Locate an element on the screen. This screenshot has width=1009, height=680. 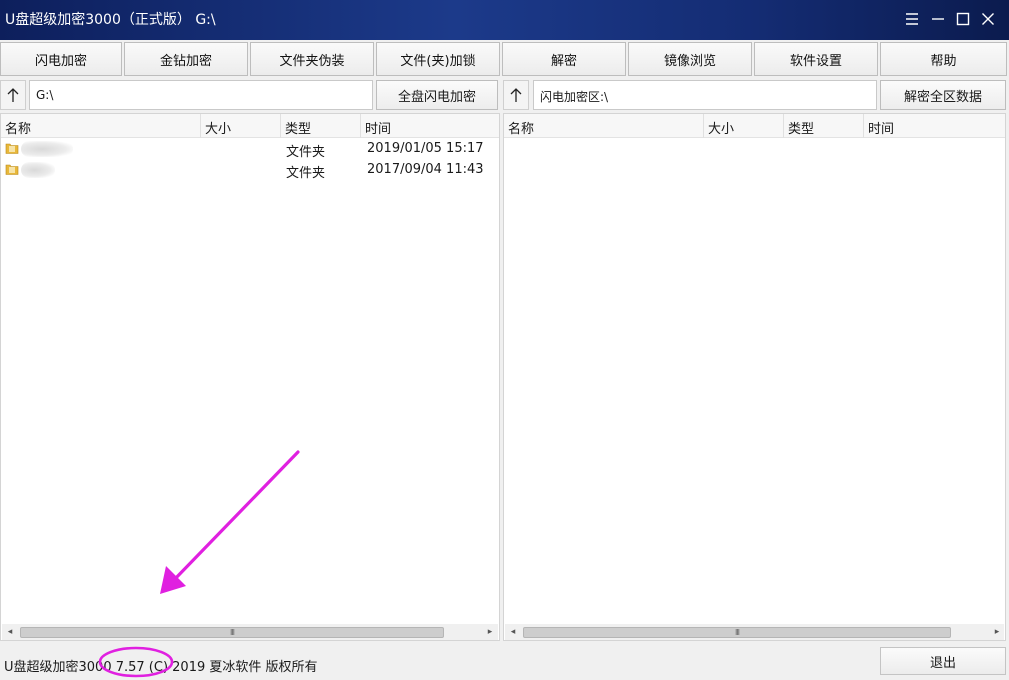
full-disk-flash-encrypt-button: 全盘闪电加密 is located at coordinates (437, 95).